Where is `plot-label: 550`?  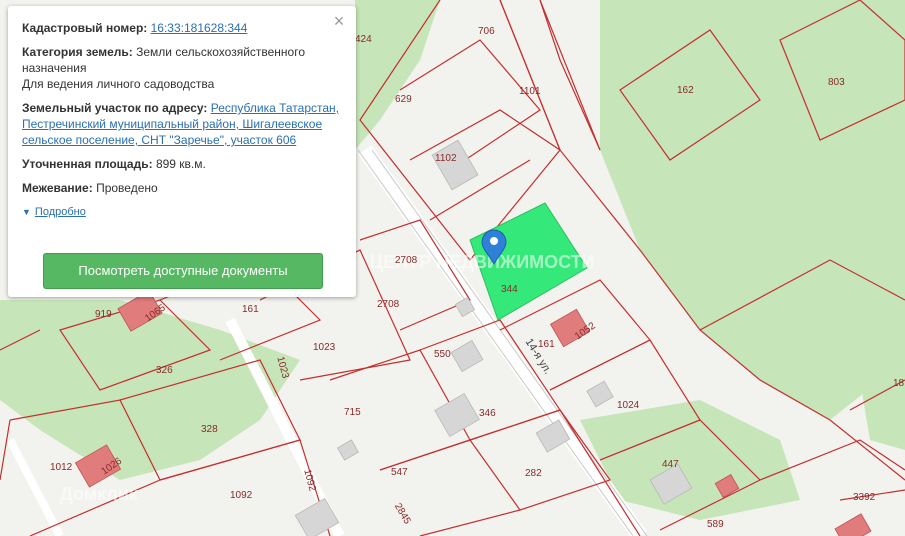 plot-label: 550 is located at coordinates (442, 354).